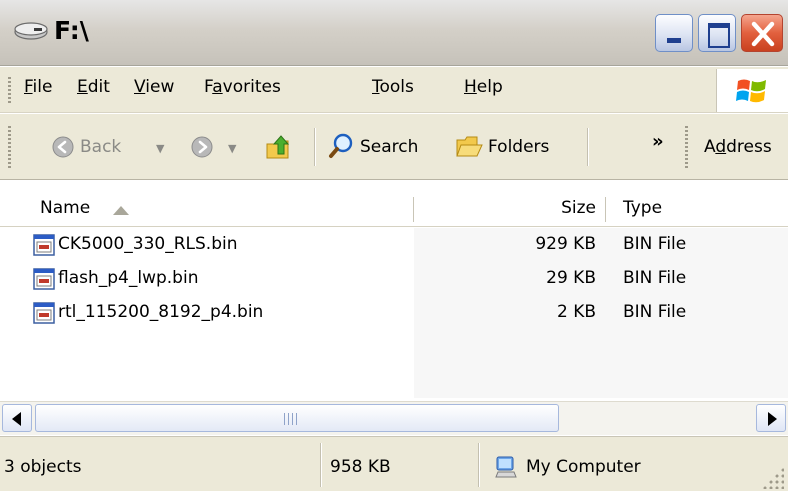 The height and width of the screenshot is (491, 788). What do you see at coordinates (506, 467) in the screenshot?
I see `my-computer-icon` at bounding box center [506, 467].